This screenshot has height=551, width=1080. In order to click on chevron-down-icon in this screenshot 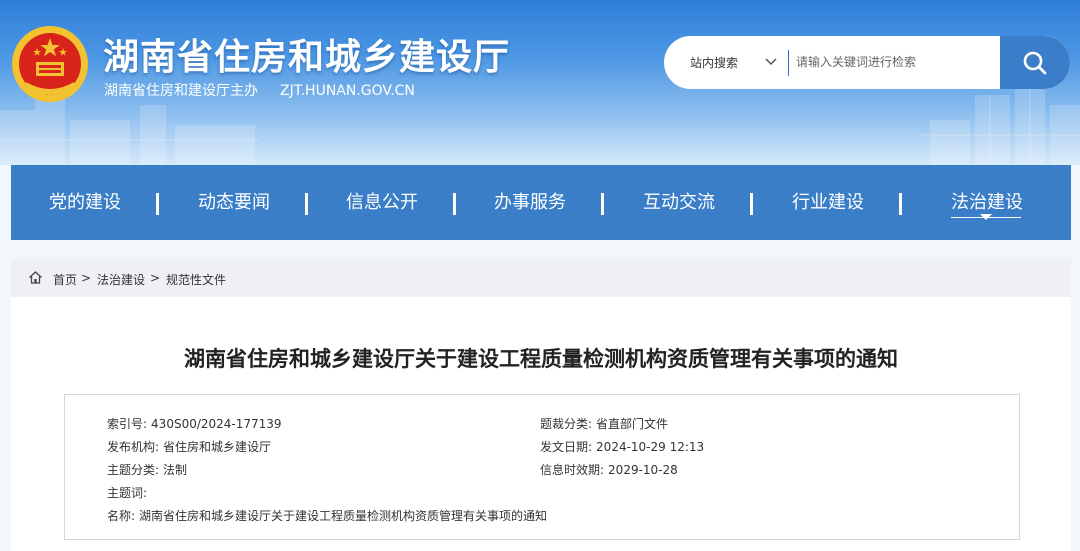, I will do `click(771, 62)`.